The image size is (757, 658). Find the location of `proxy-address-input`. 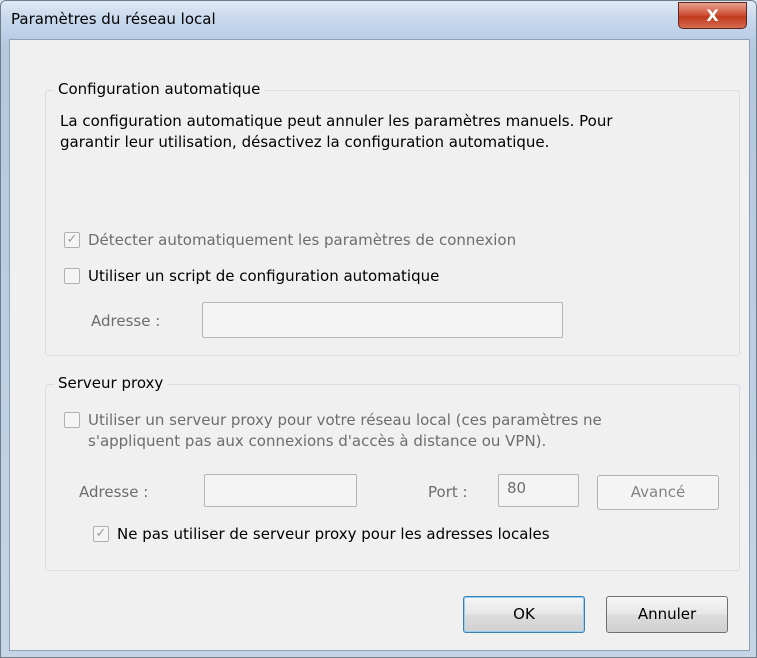

proxy-address-input is located at coordinates (280, 490).